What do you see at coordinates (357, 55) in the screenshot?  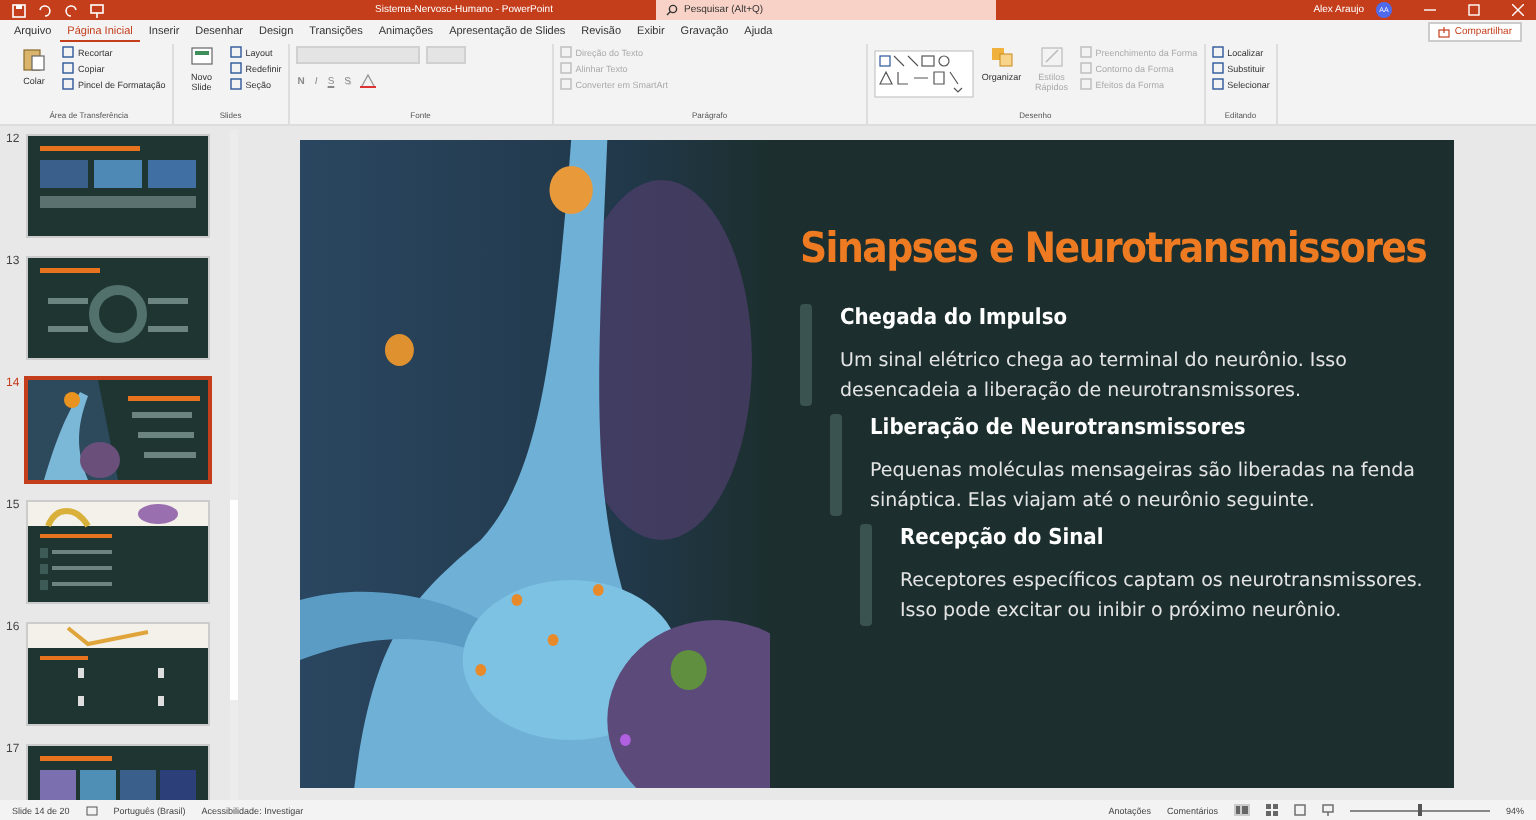 I see `font-name-field` at bounding box center [357, 55].